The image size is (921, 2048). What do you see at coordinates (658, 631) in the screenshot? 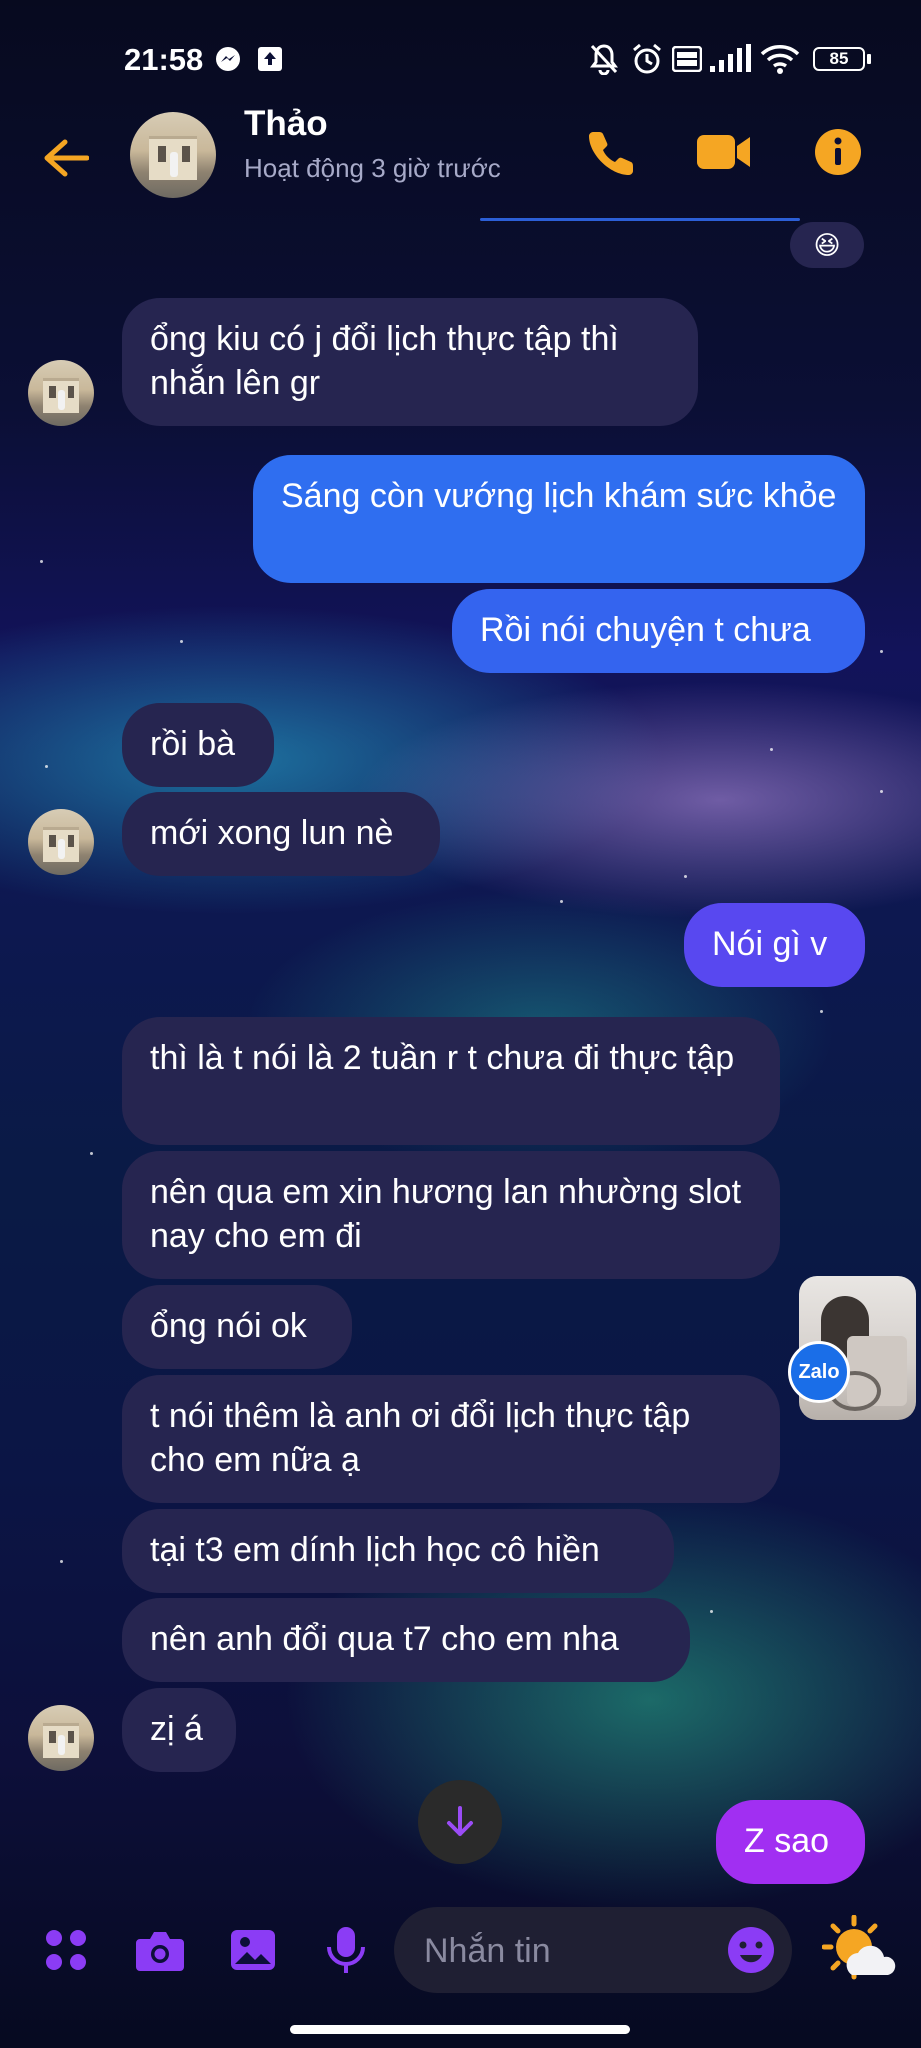
I see `message-outgoing: Rồi nói chuyện t chưa` at bounding box center [658, 631].